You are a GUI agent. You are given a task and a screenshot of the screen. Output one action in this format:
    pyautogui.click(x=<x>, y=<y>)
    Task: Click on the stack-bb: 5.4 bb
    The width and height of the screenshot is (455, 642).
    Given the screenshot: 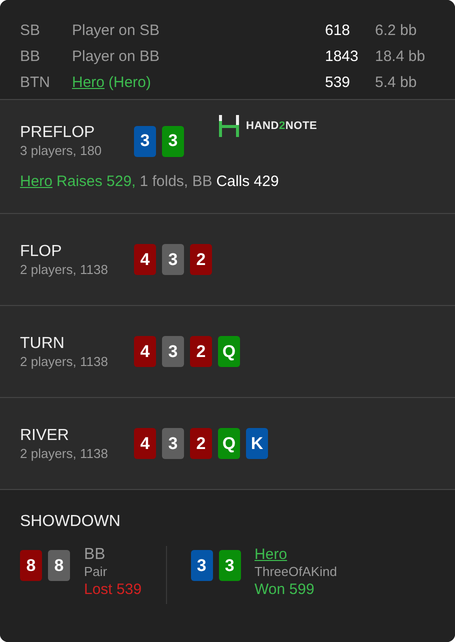 What is the action you would take?
    pyautogui.click(x=396, y=83)
    